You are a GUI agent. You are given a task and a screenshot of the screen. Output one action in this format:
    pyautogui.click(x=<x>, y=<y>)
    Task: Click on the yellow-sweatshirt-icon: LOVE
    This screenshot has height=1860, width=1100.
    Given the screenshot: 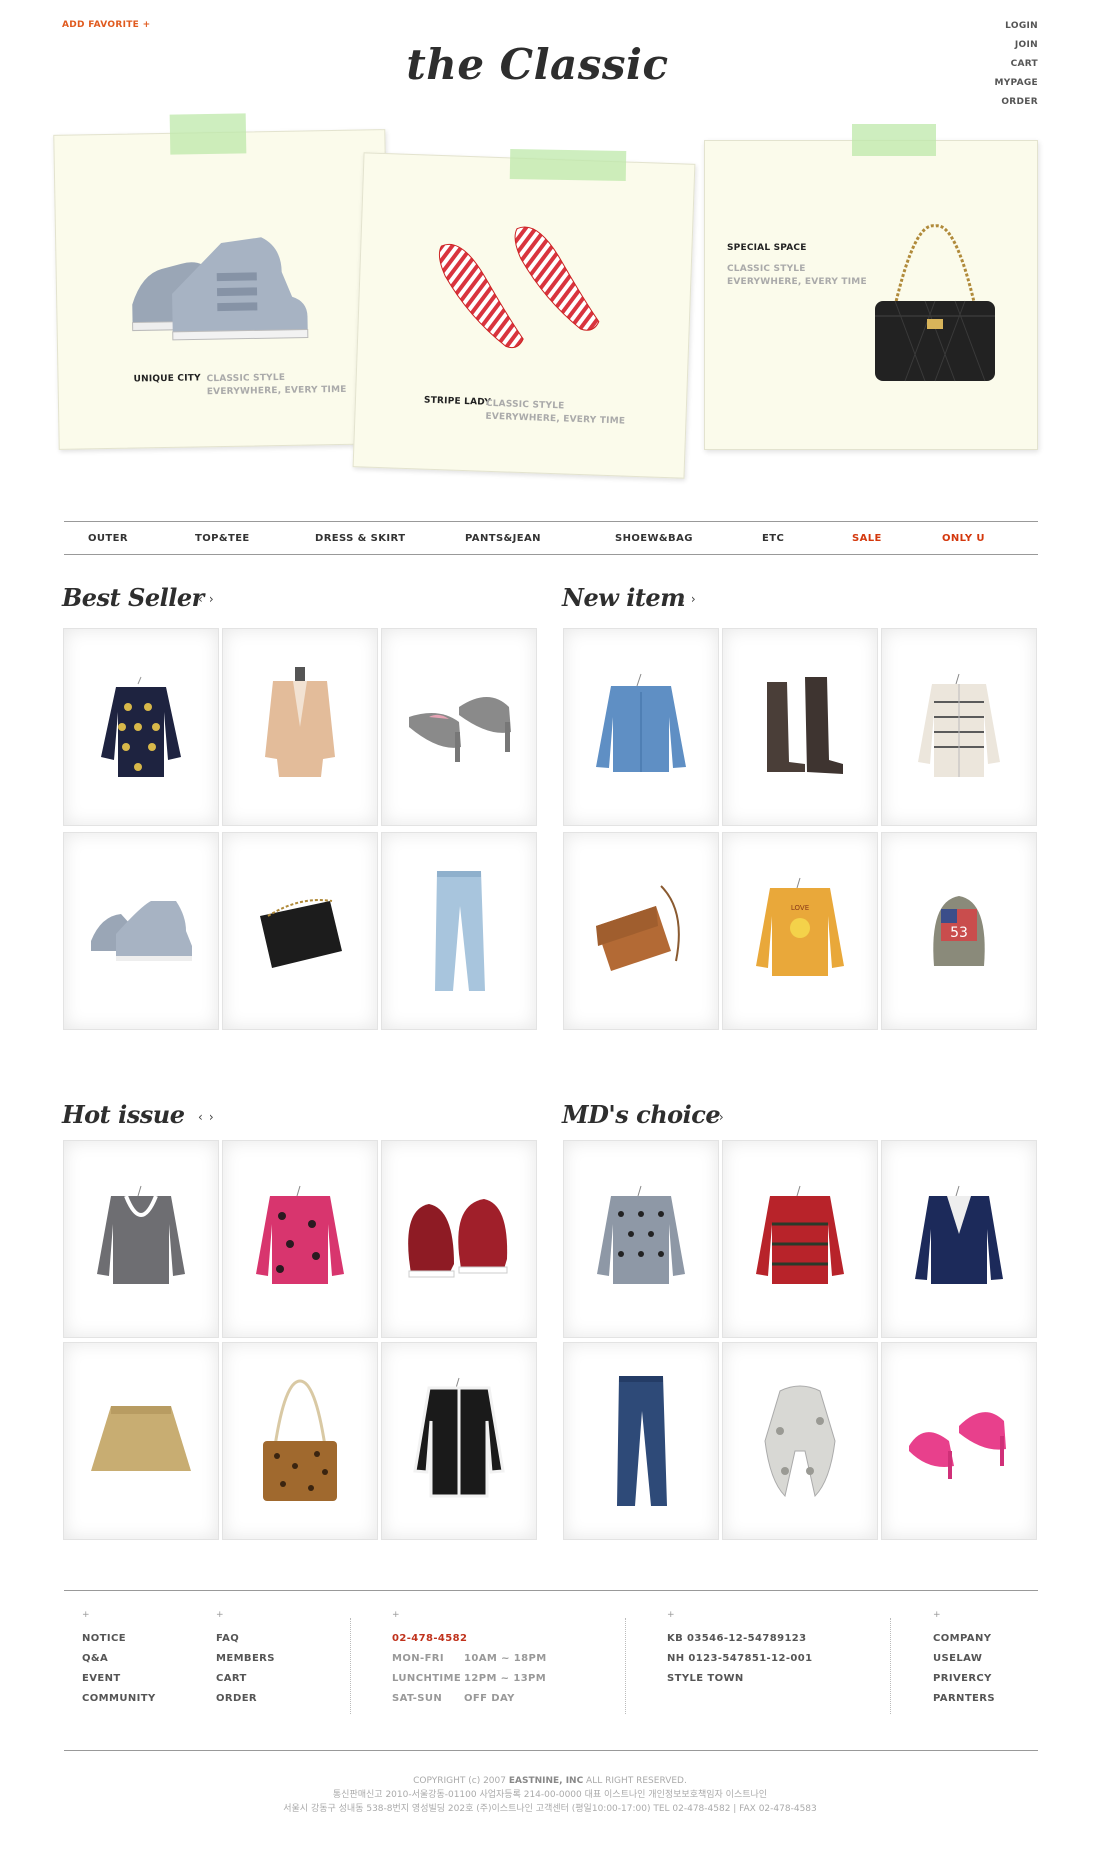 What is the action you would take?
    pyautogui.click(x=800, y=926)
    